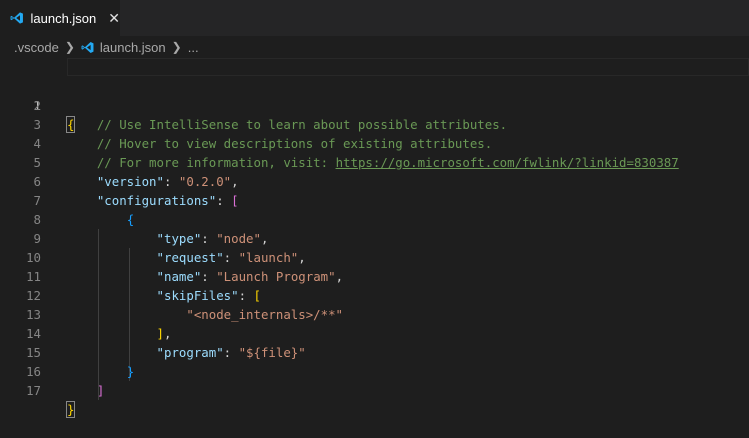  Describe the element at coordinates (36, 47) in the screenshot. I see `breadcrumb-folder: .vscode` at that location.